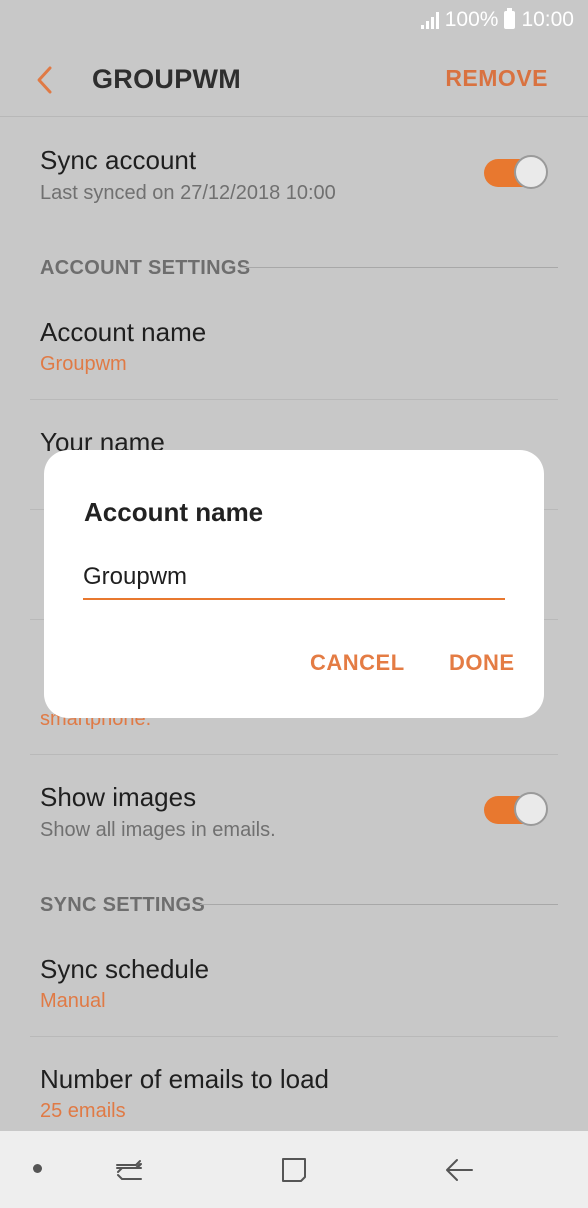  What do you see at coordinates (174, 512) in the screenshot?
I see `dialog-title: Account name` at bounding box center [174, 512].